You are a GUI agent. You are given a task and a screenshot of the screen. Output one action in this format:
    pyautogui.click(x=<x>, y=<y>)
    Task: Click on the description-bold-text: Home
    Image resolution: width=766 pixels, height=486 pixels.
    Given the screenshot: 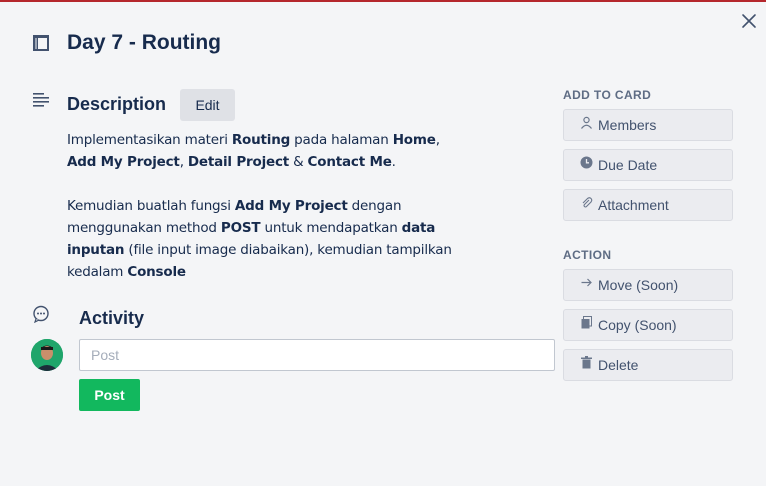 What is the action you would take?
    pyautogui.click(x=414, y=140)
    